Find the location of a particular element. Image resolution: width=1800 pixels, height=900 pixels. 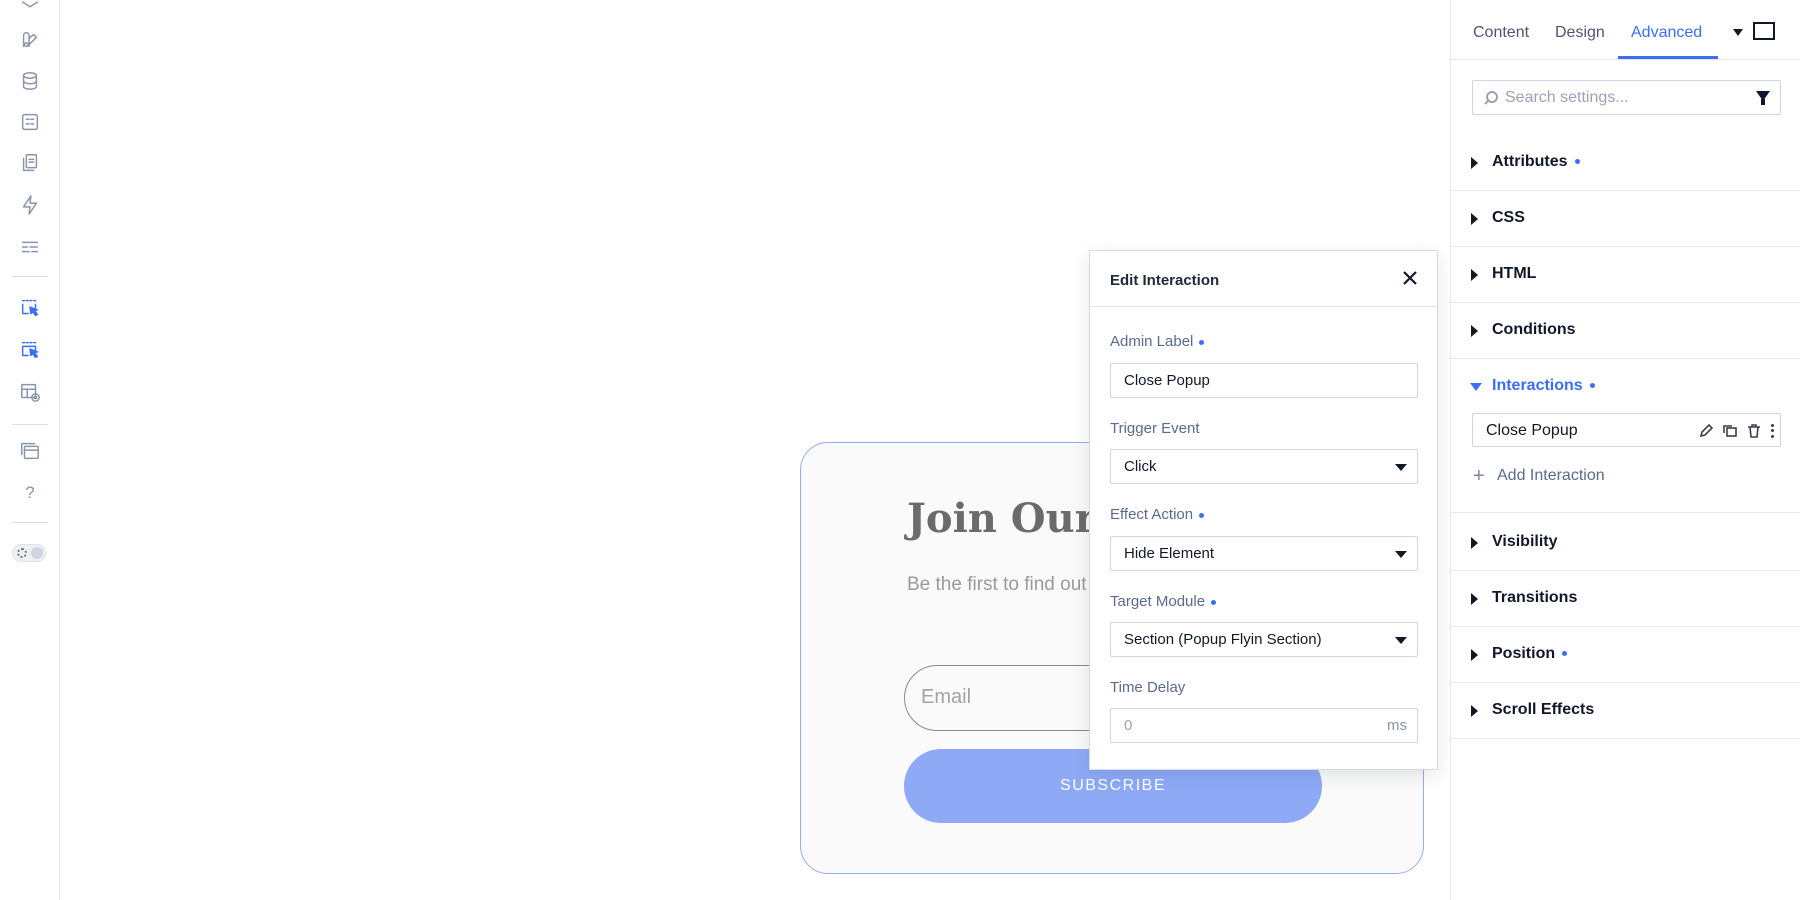

interaction-item-label: Close Popup is located at coordinates (1532, 430).